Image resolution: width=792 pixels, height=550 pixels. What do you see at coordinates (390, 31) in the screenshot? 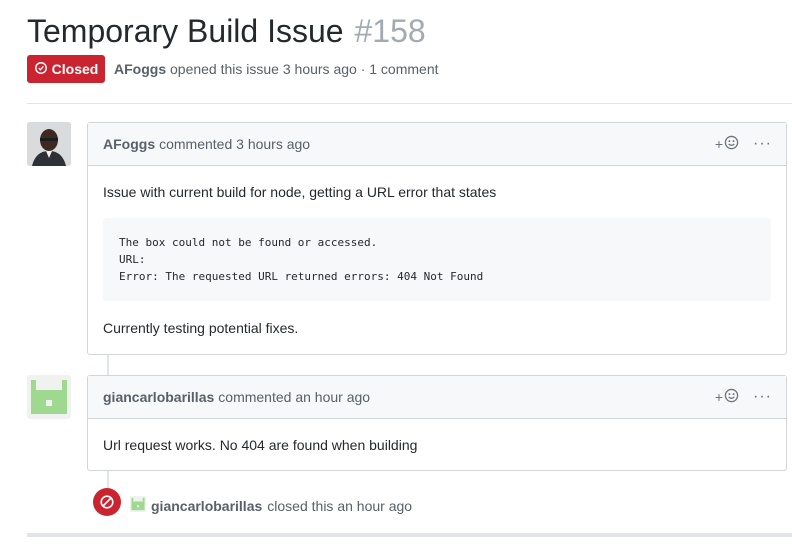
I see `issue-number: #158` at bounding box center [390, 31].